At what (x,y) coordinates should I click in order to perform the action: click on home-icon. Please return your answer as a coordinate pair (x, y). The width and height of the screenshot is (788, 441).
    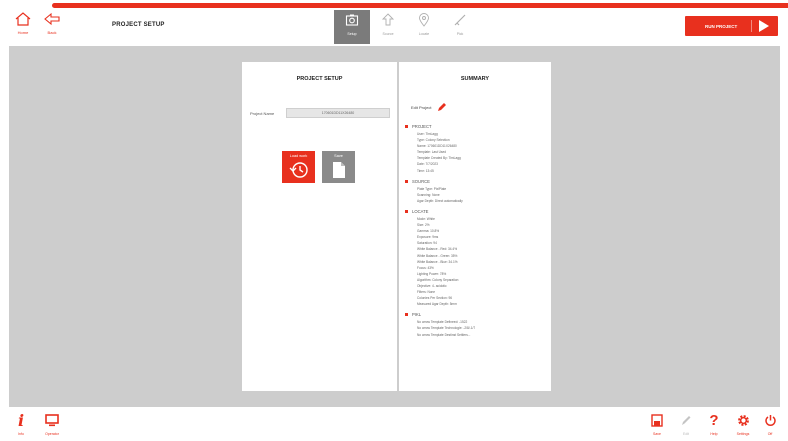
    Looking at the image, I should click on (23, 19).